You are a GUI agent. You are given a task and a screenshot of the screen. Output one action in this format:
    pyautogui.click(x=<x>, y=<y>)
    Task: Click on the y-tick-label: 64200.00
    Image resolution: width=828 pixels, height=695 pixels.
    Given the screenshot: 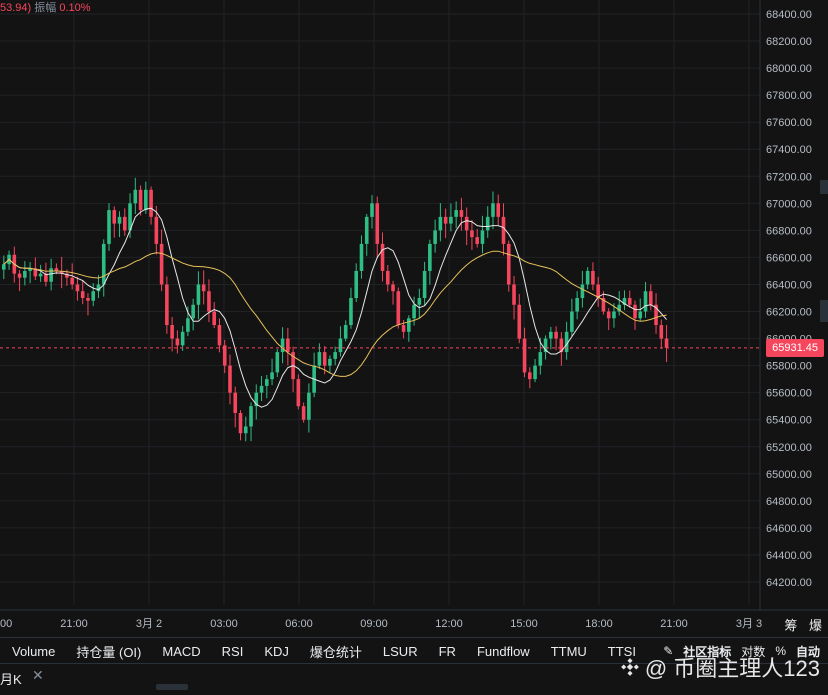 What is the action you would take?
    pyautogui.click(x=789, y=583)
    